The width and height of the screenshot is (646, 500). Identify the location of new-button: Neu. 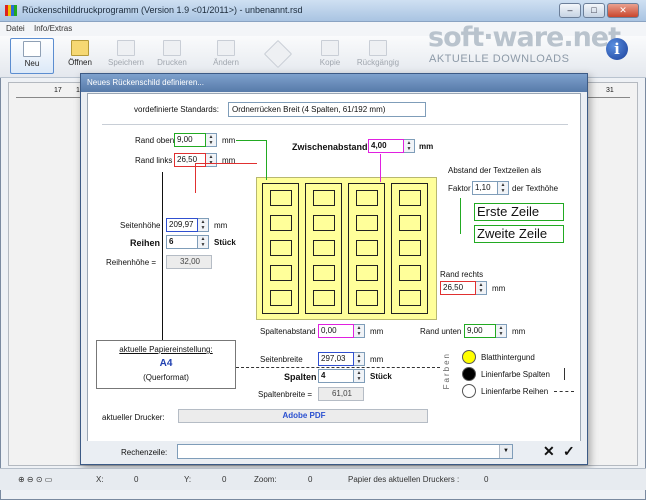
(32, 56).